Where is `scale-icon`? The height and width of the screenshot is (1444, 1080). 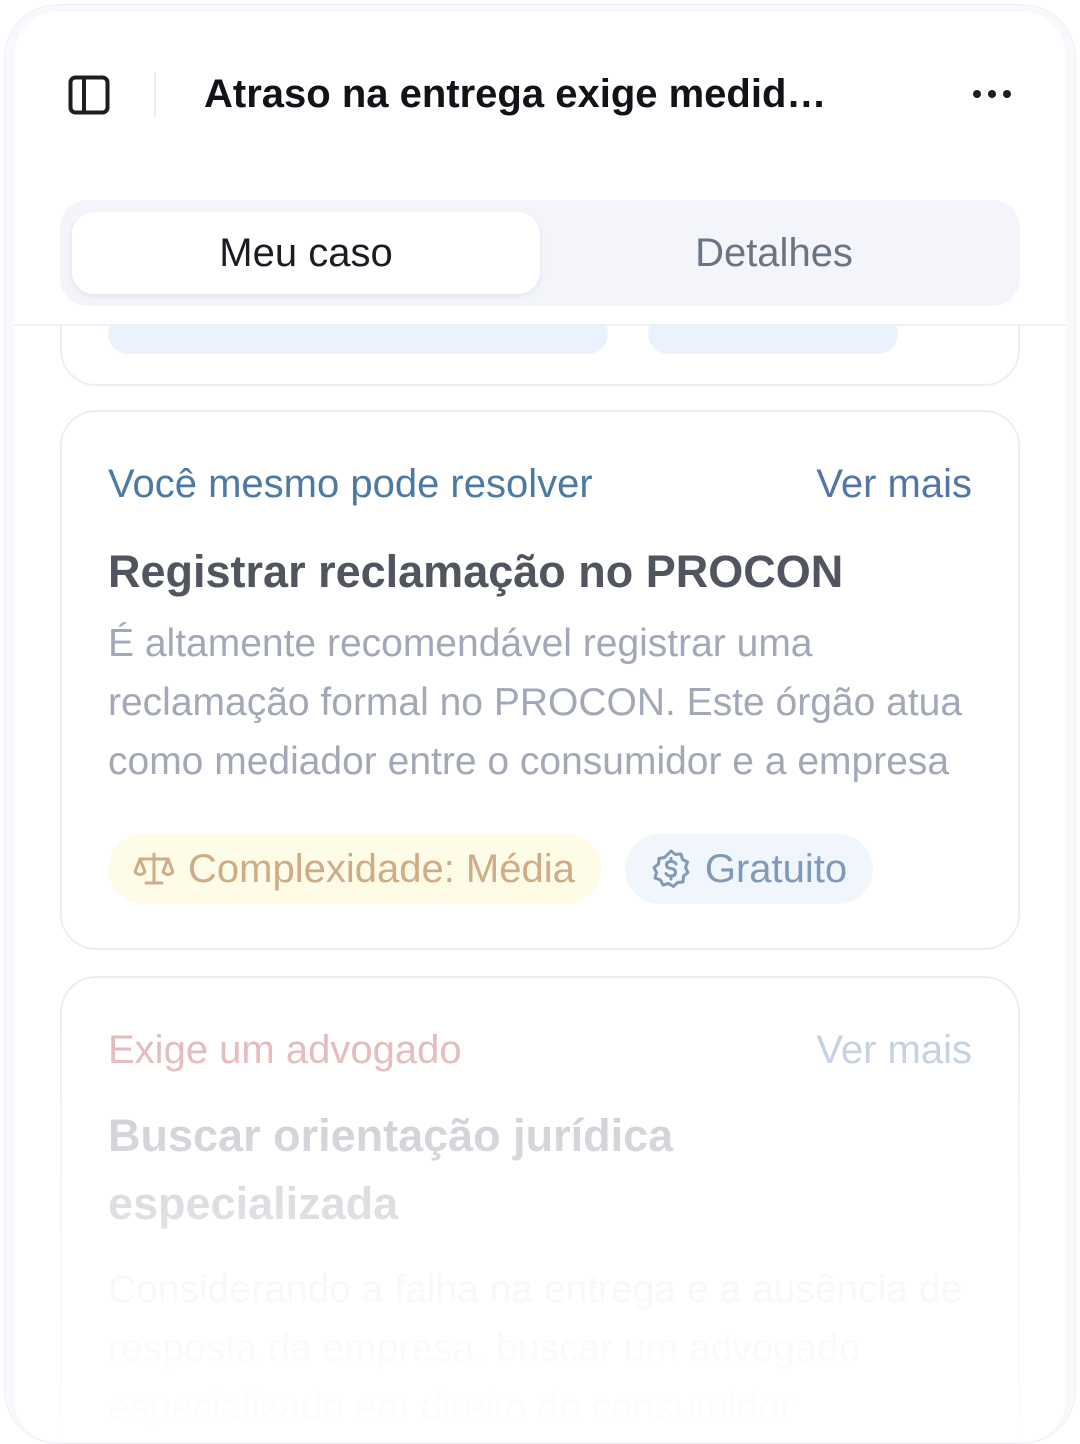 scale-icon is located at coordinates (154, 868).